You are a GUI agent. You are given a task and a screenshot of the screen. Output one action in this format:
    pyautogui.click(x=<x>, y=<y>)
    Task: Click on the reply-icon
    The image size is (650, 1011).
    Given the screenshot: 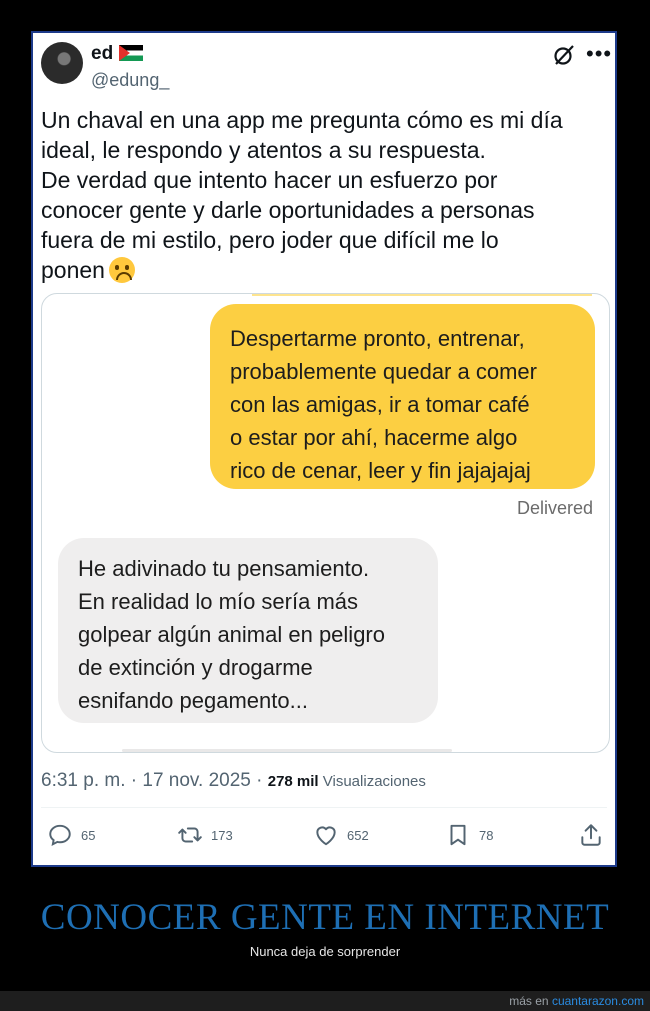 What is the action you would take?
    pyautogui.click(x=60, y=835)
    